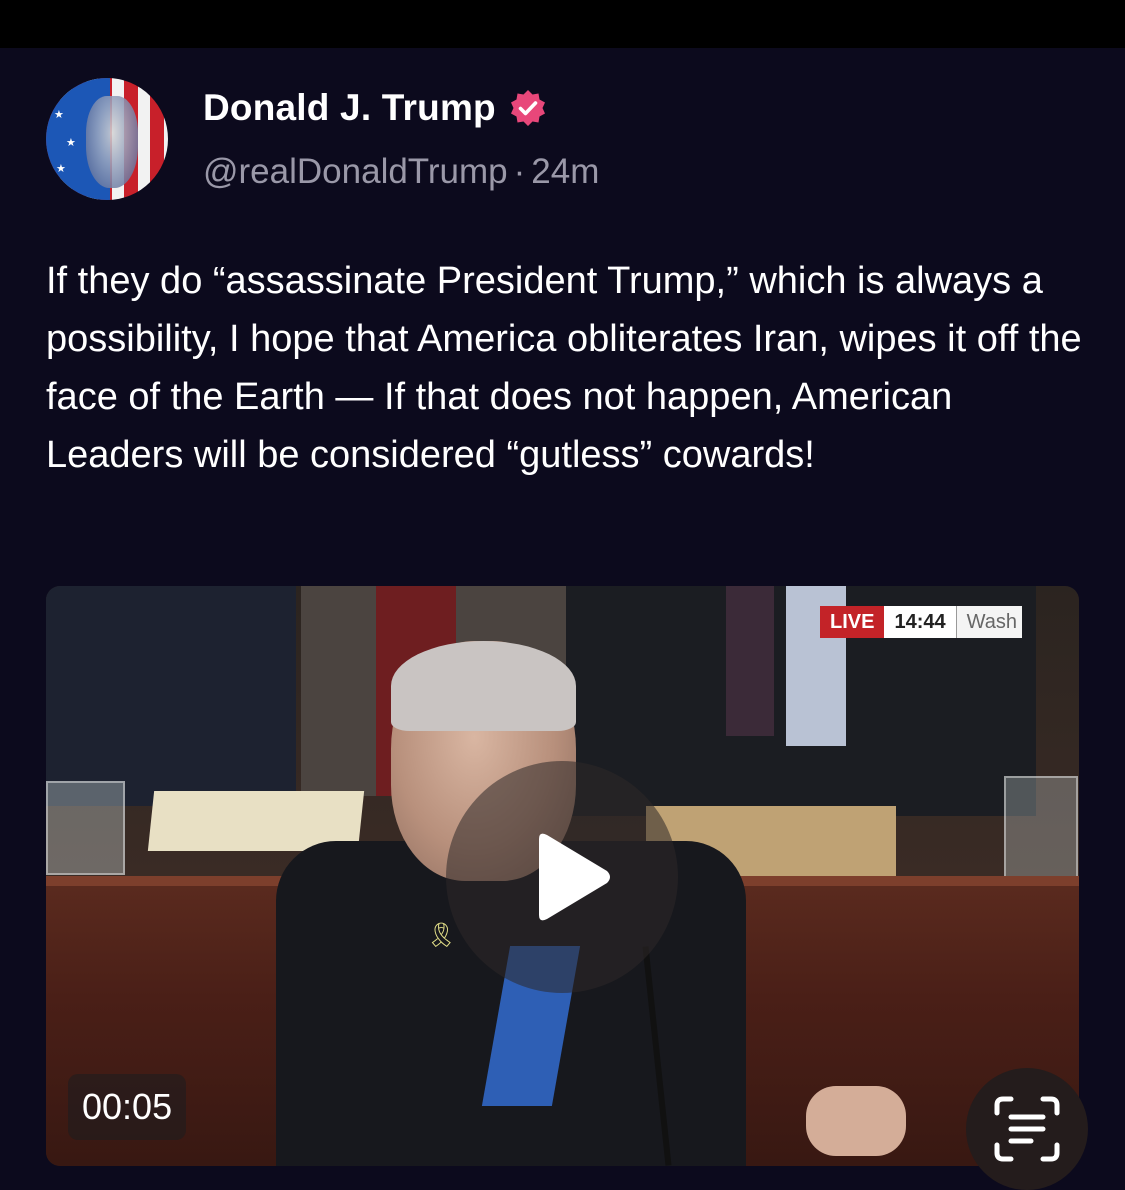  I want to click on live-ticker: LIVE 14:44 Wash, so click(921, 622).